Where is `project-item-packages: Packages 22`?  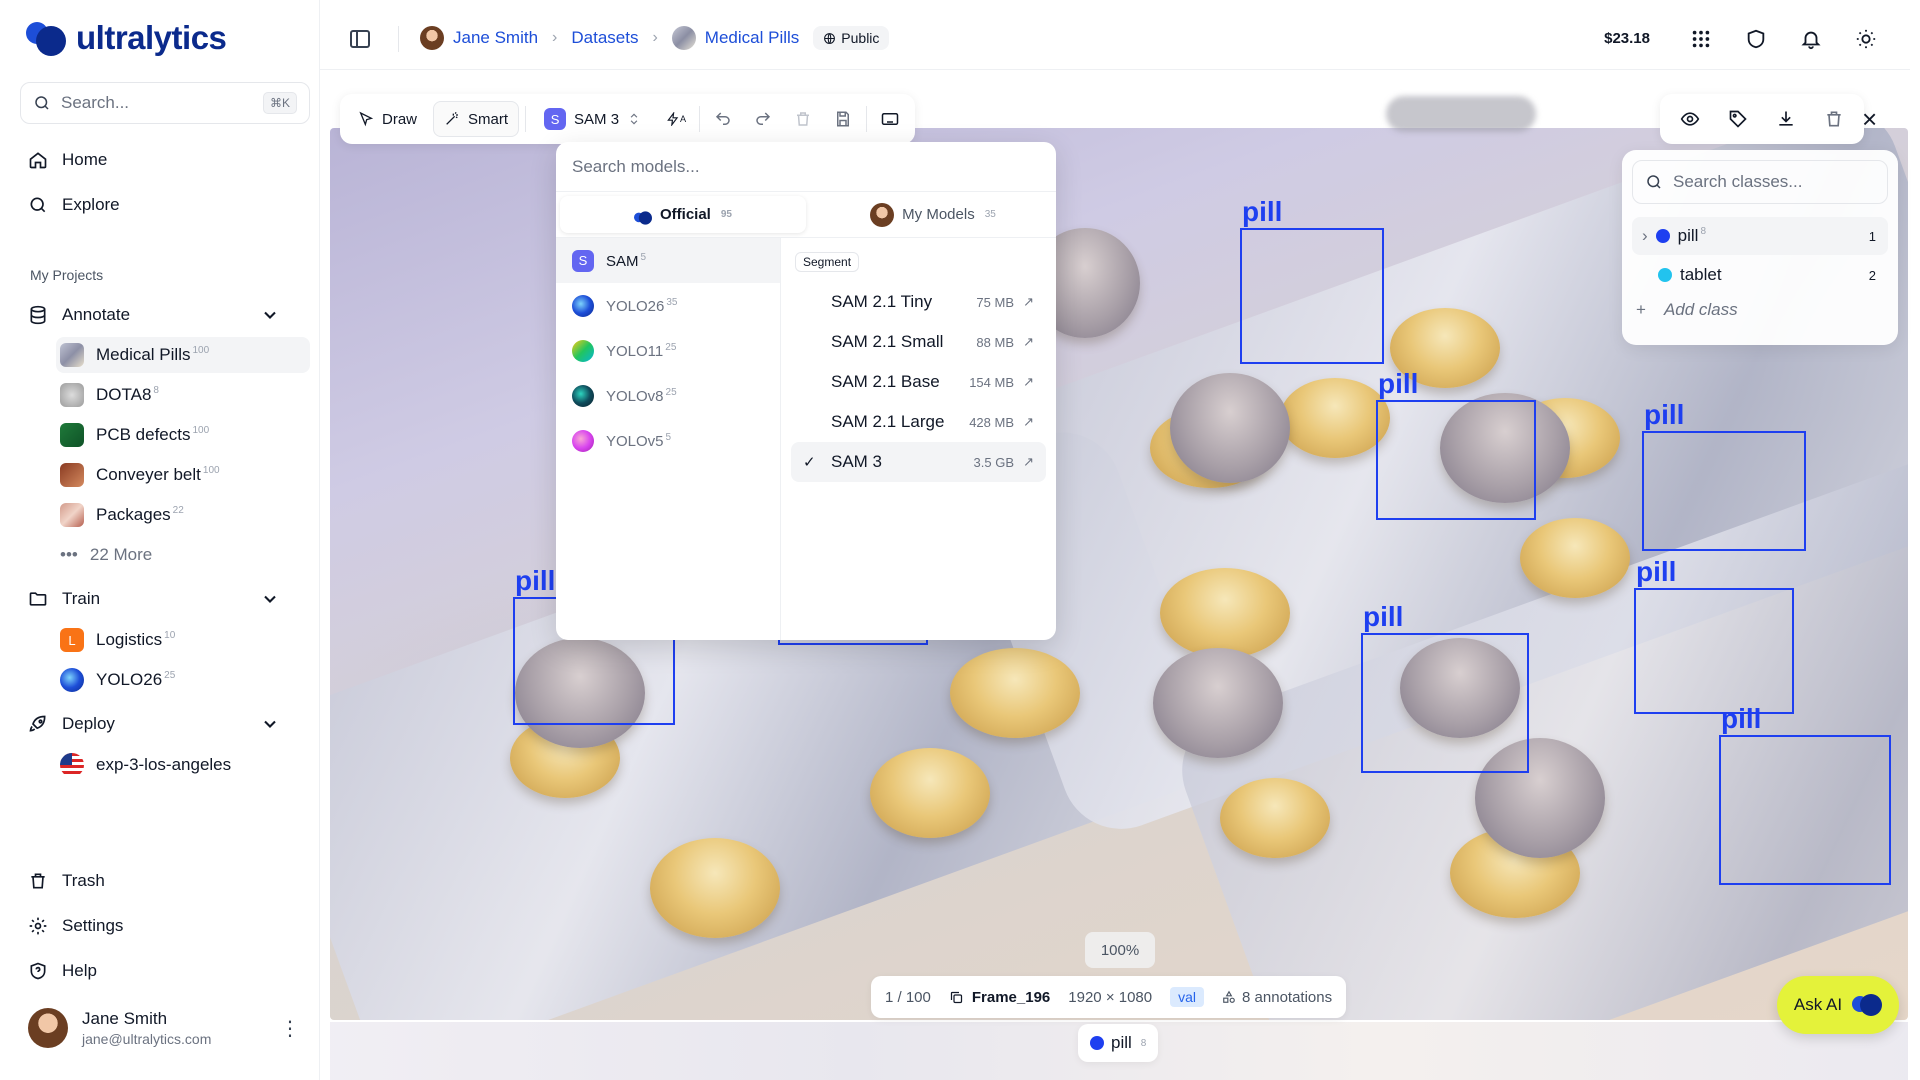
project-item-packages: Packages 22 is located at coordinates (183, 515).